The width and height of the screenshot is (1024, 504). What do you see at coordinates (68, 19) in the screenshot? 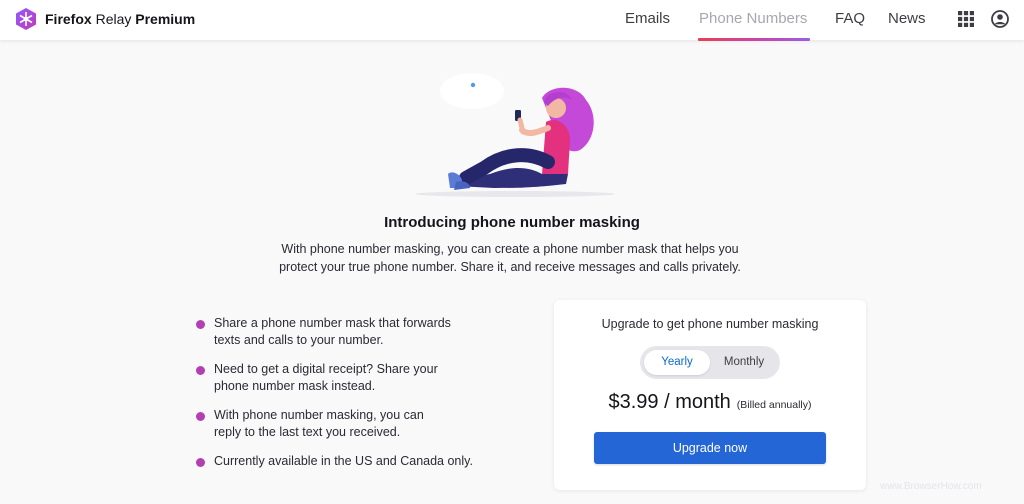
I see `brand-firefox: Firefox` at bounding box center [68, 19].